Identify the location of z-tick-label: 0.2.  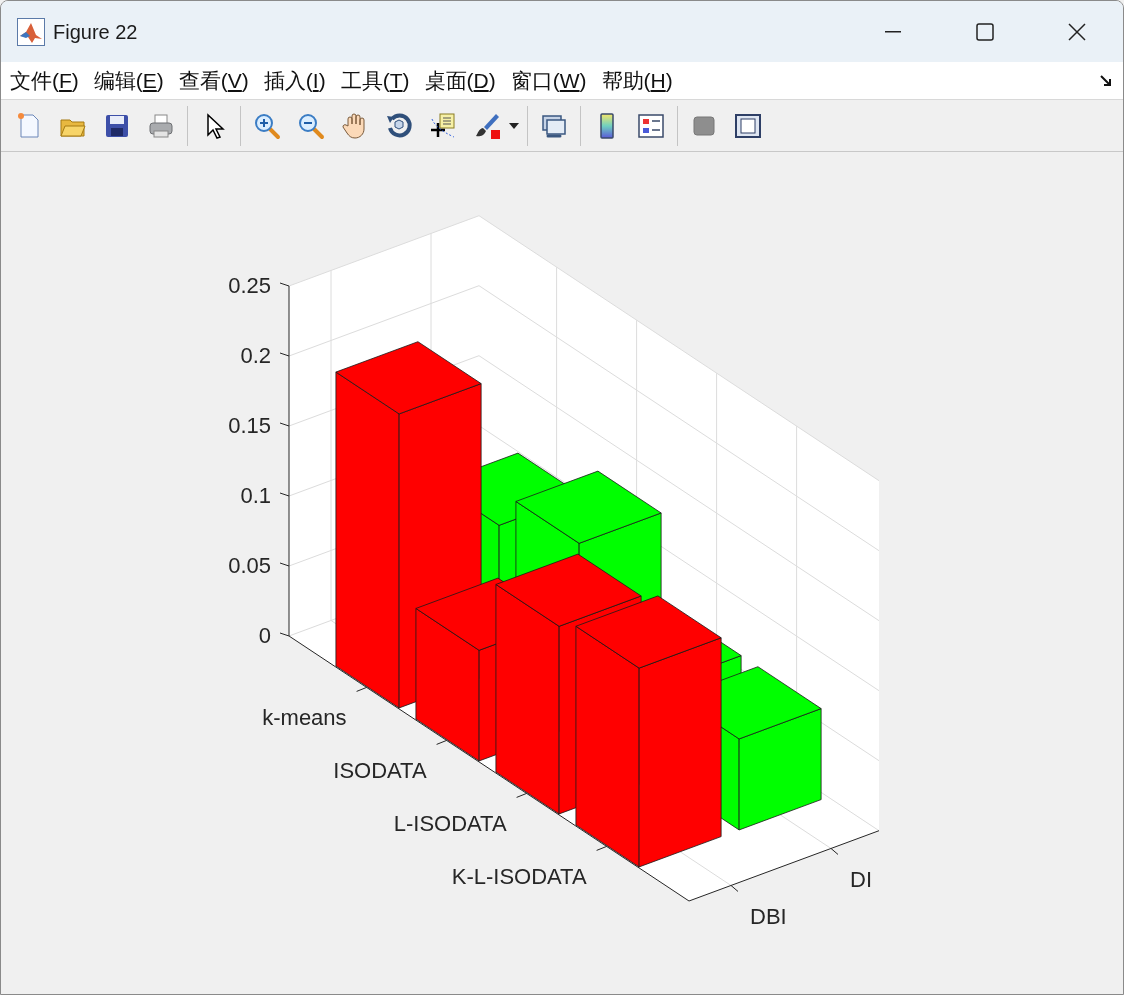
(255, 355).